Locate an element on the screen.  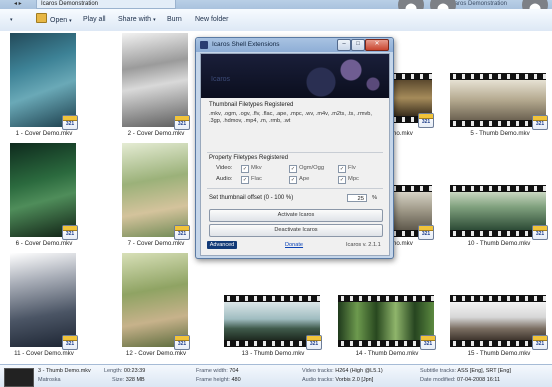
new-folder-label: New folder is located at coordinates (212, 19).